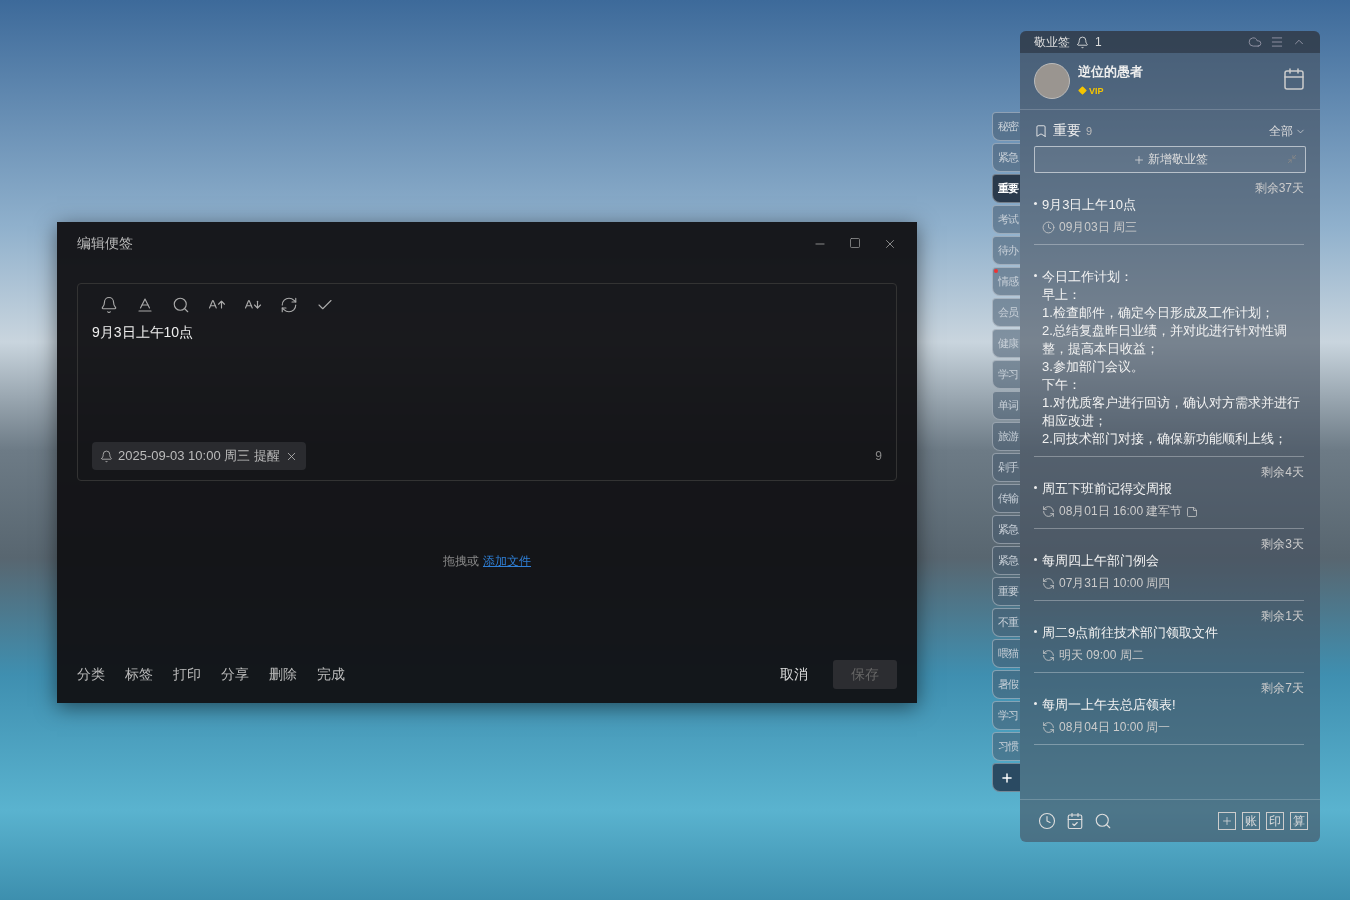 This screenshot has width=1350, height=900. What do you see at coordinates (855, 243) in the screenshot?
I see `maximize-icon` at bounding box center [855, 243].